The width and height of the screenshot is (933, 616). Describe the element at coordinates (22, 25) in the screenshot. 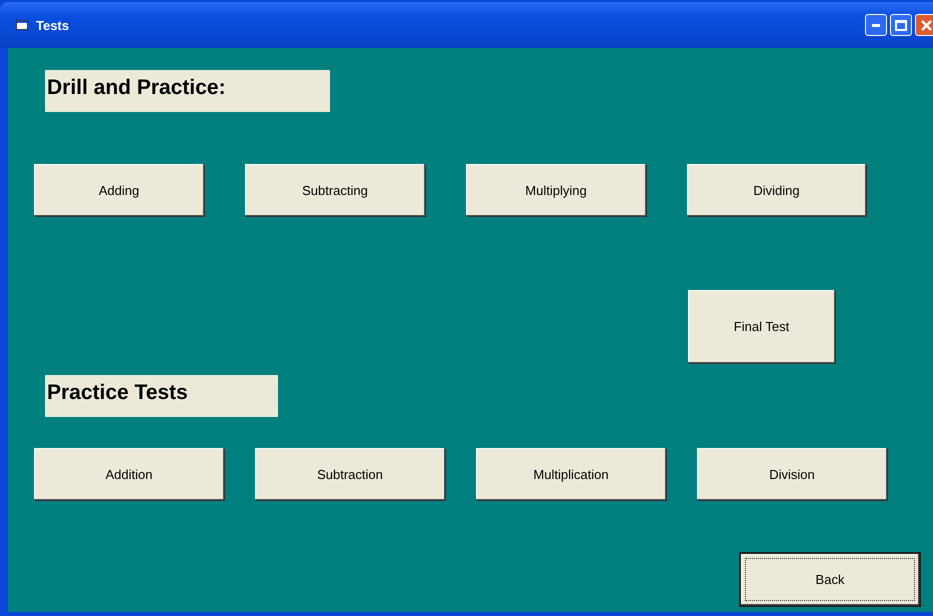

I see `window-icon` at that location.